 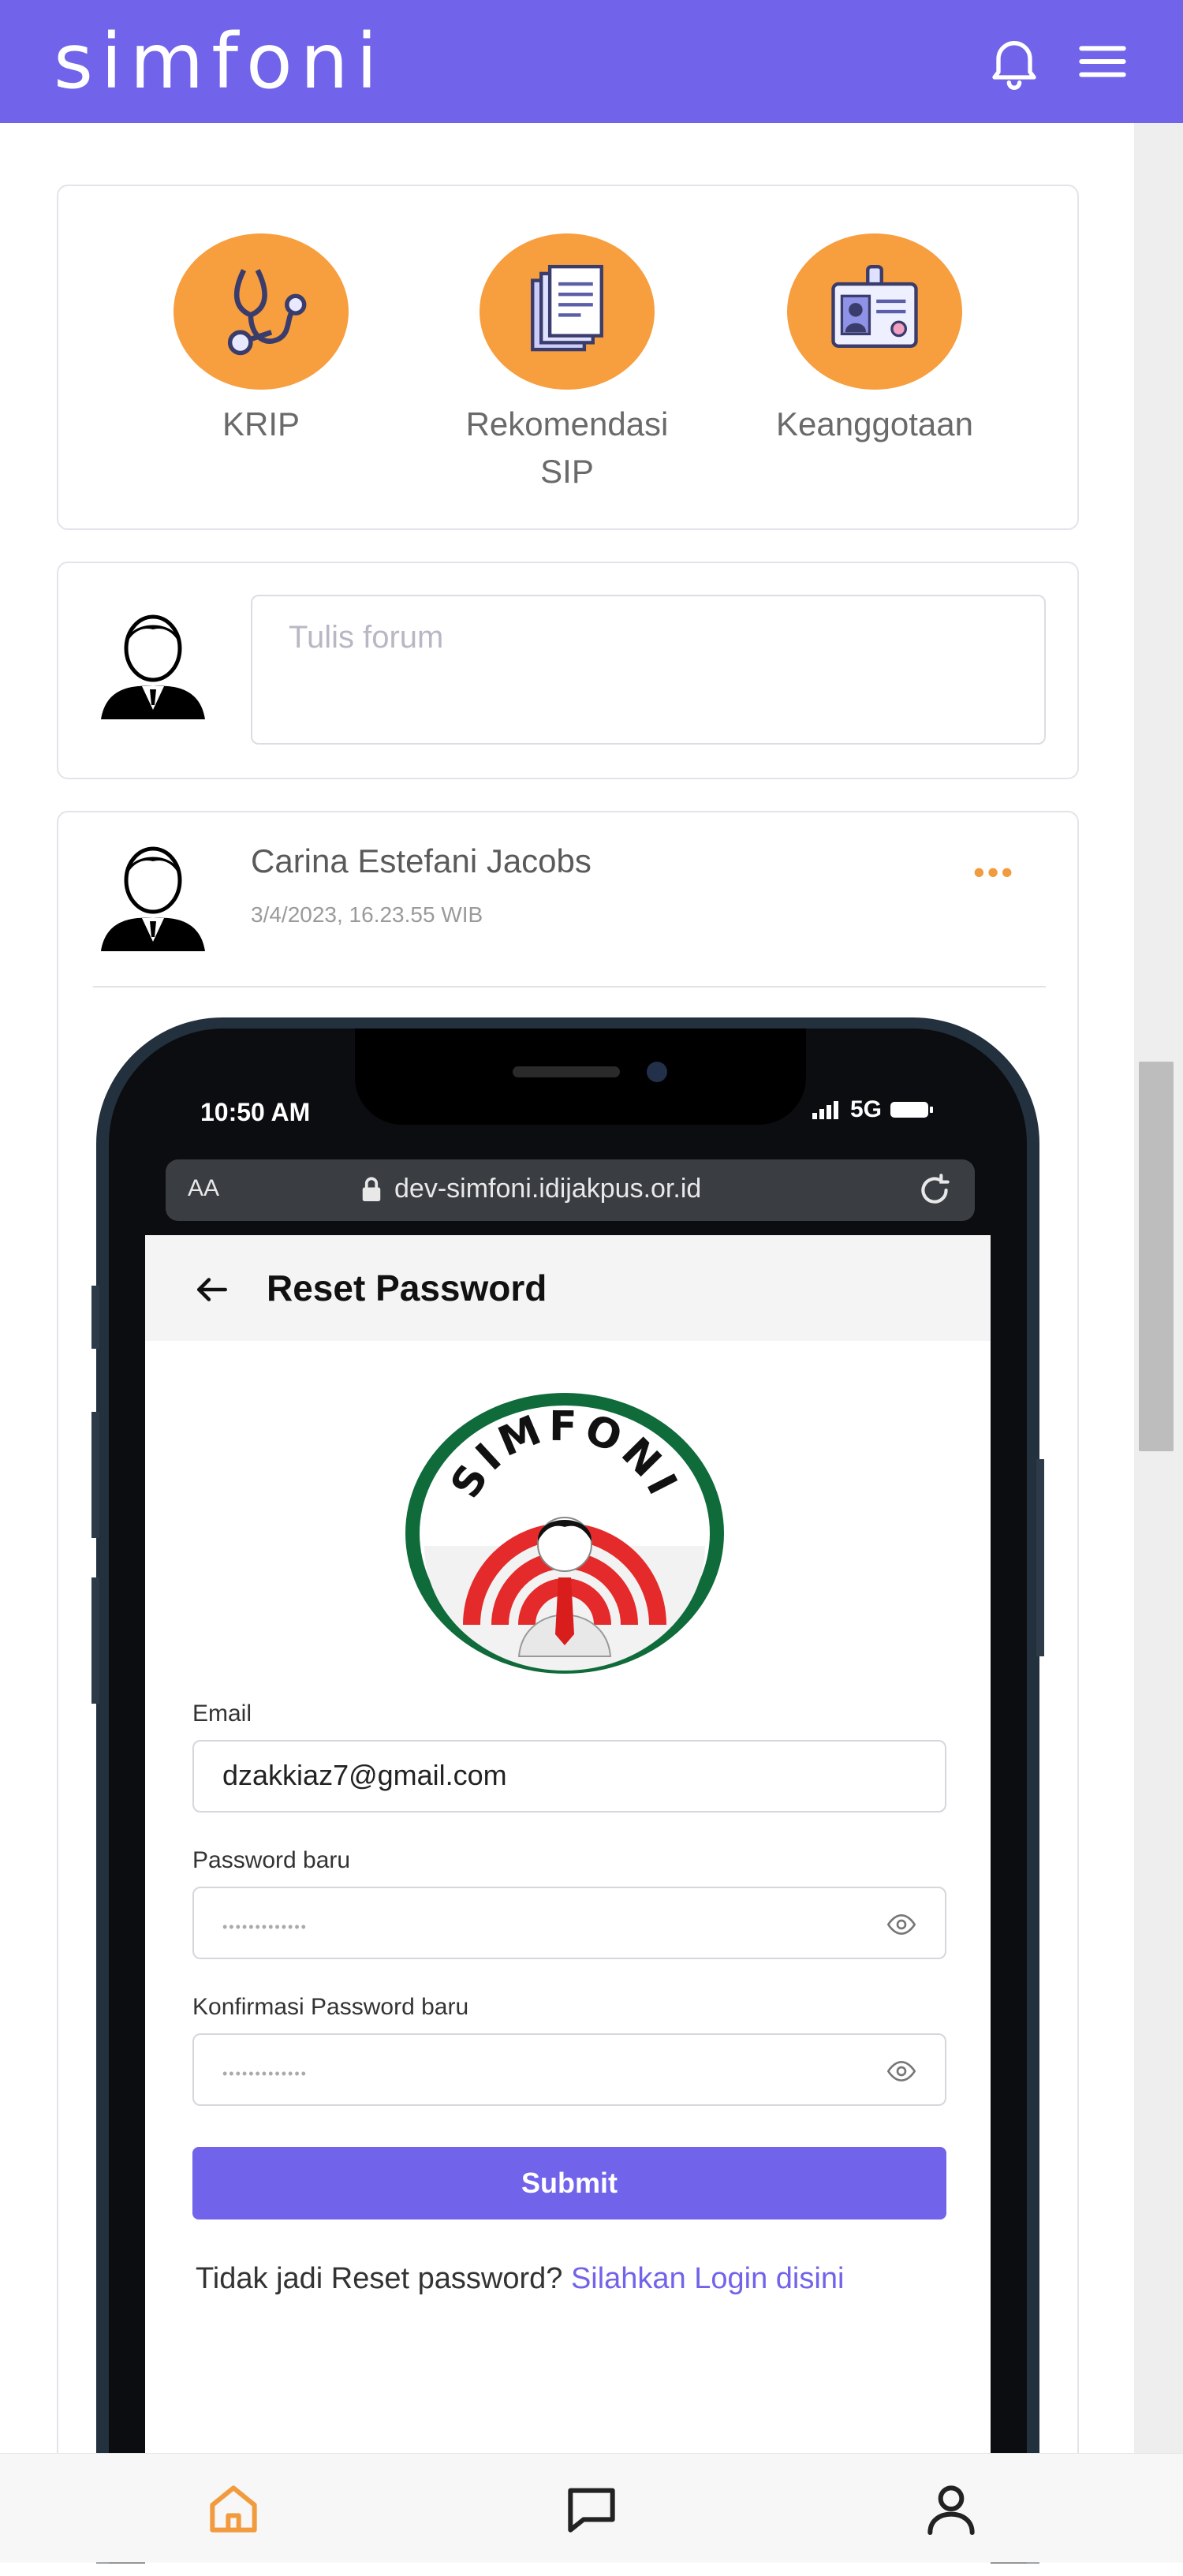 What do you see at coordinates (548, 1189) in the screenshot?
I see `url-text: dev-simfoni.idijakpus.or.id` at bounding box center [548, 1189].